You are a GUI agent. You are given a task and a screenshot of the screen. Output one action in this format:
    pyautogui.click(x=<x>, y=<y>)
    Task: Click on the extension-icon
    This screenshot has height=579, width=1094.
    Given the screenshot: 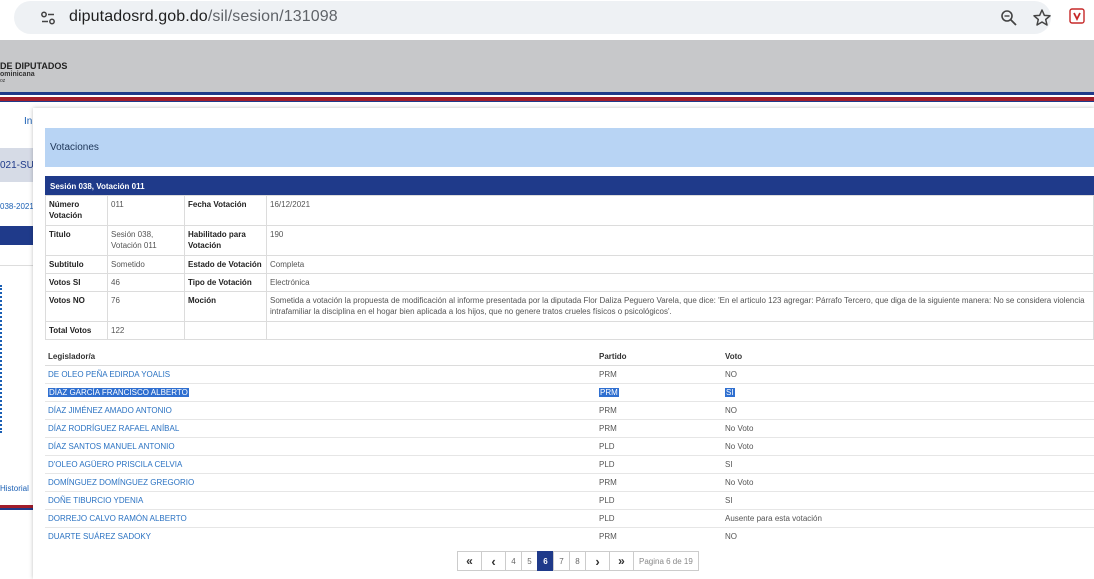 What is the action you would take?
    pyautogui.click(x=1077, y=16)
    